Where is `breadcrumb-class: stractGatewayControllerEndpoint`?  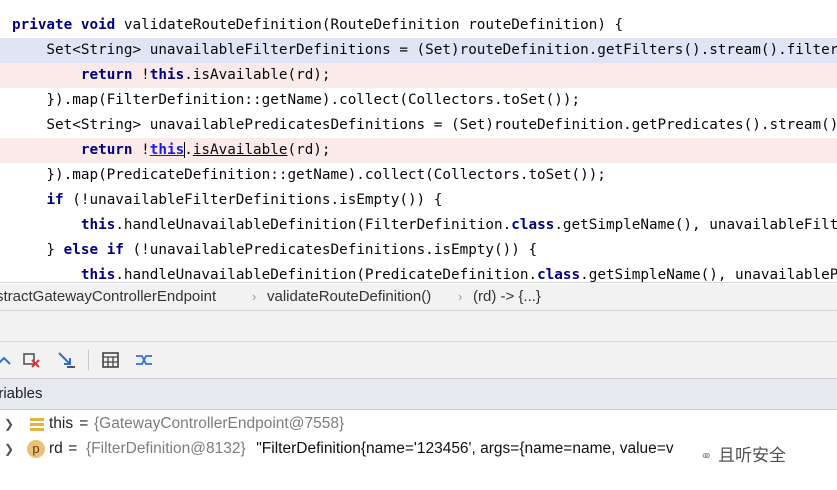
breadcrumb-class: stractGatewayControllerEndpoint is located at coordinates (108, 297).